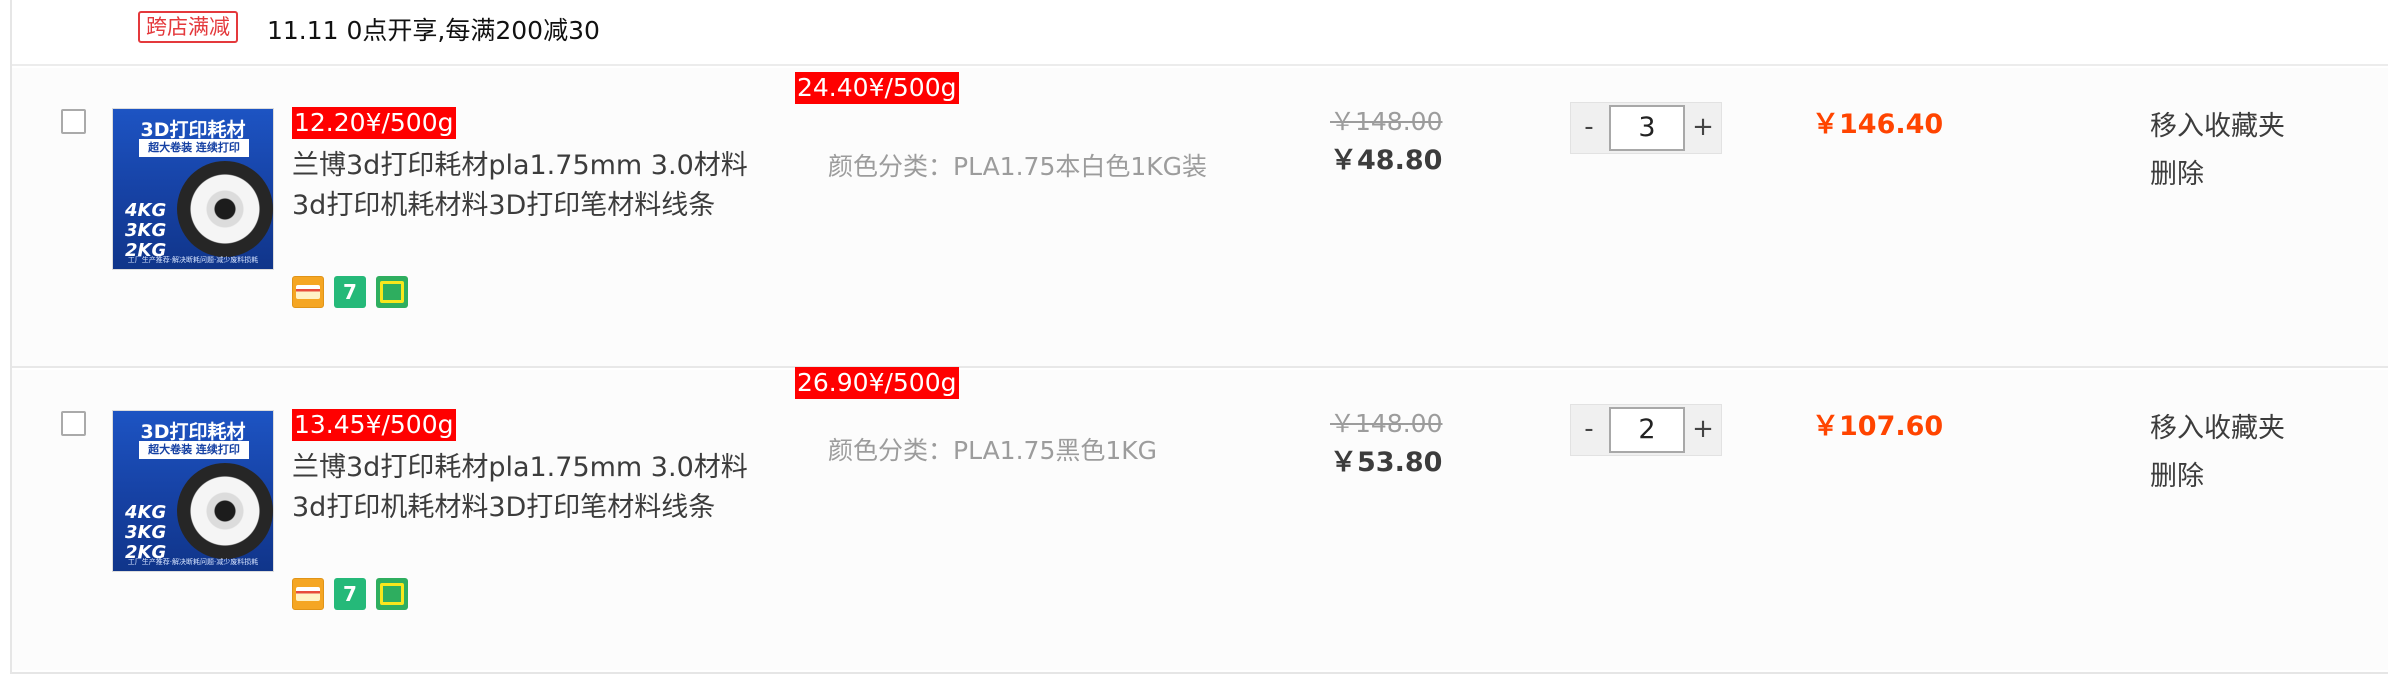 This screenshot has height=674, width=2388. What do you see at coordinates (877, 88) in the screenshot?
I see `unit-price-tag-secondary: 24.40¥/500g` at bounding box center [877, 88].